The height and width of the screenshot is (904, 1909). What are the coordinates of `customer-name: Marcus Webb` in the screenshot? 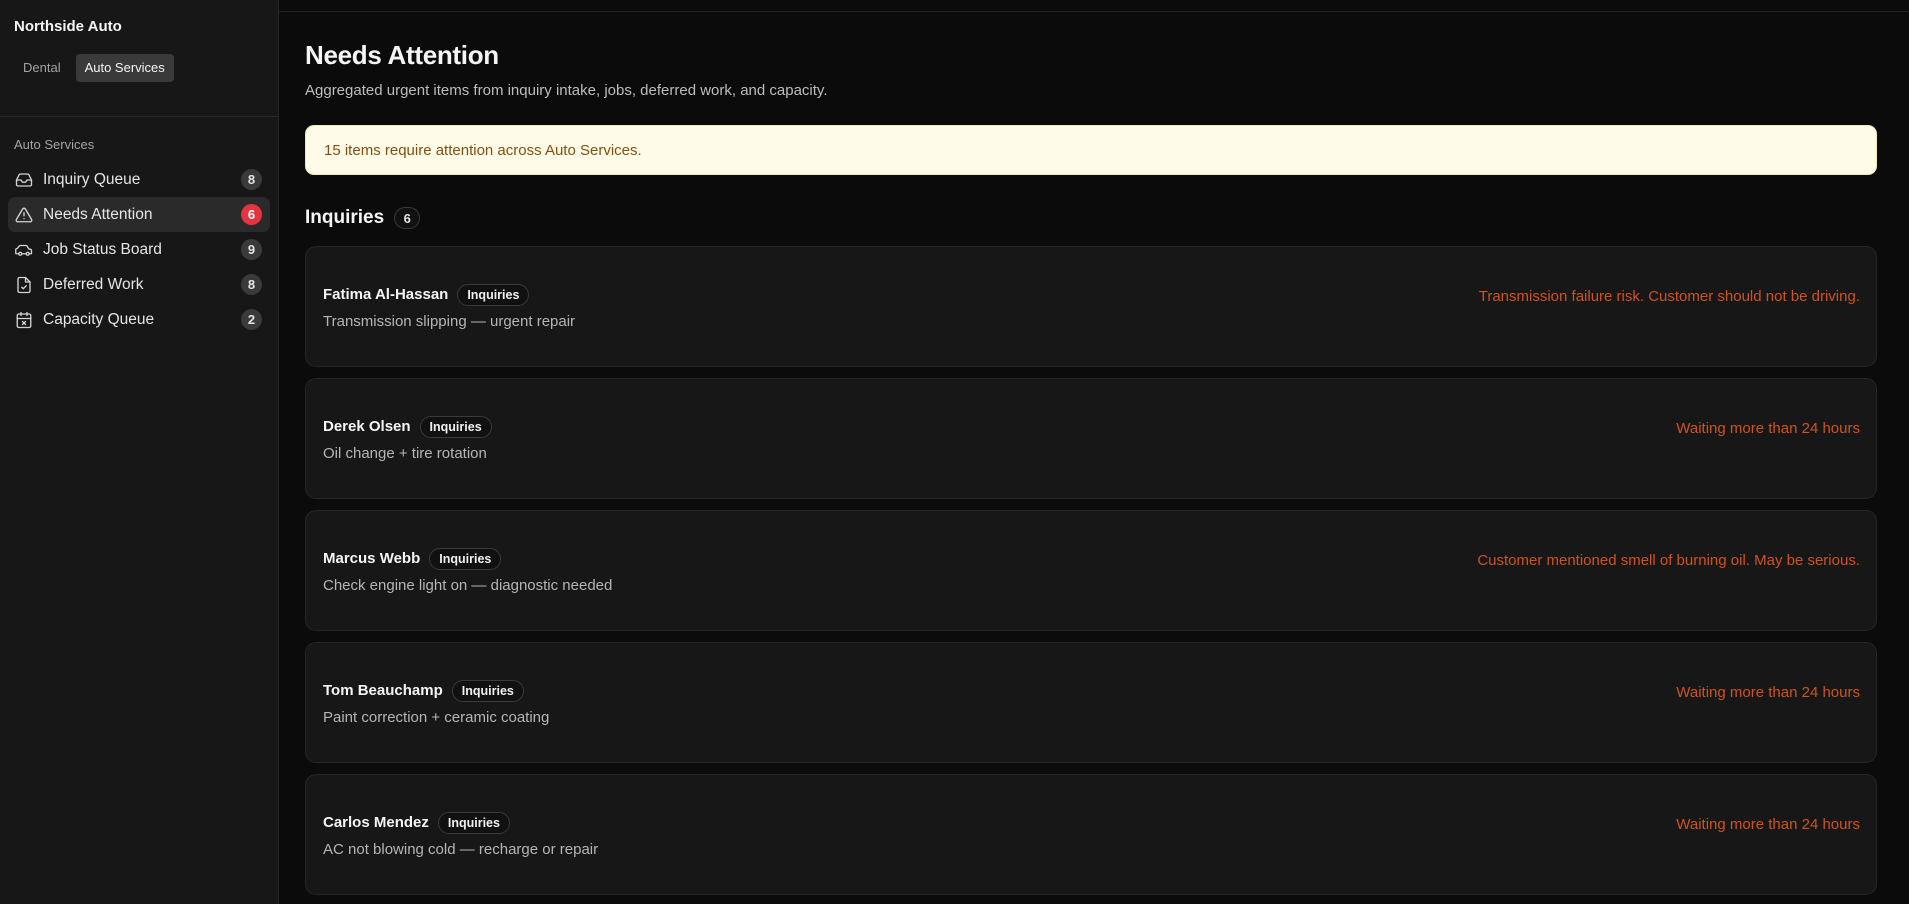 It's located at (372, 558).